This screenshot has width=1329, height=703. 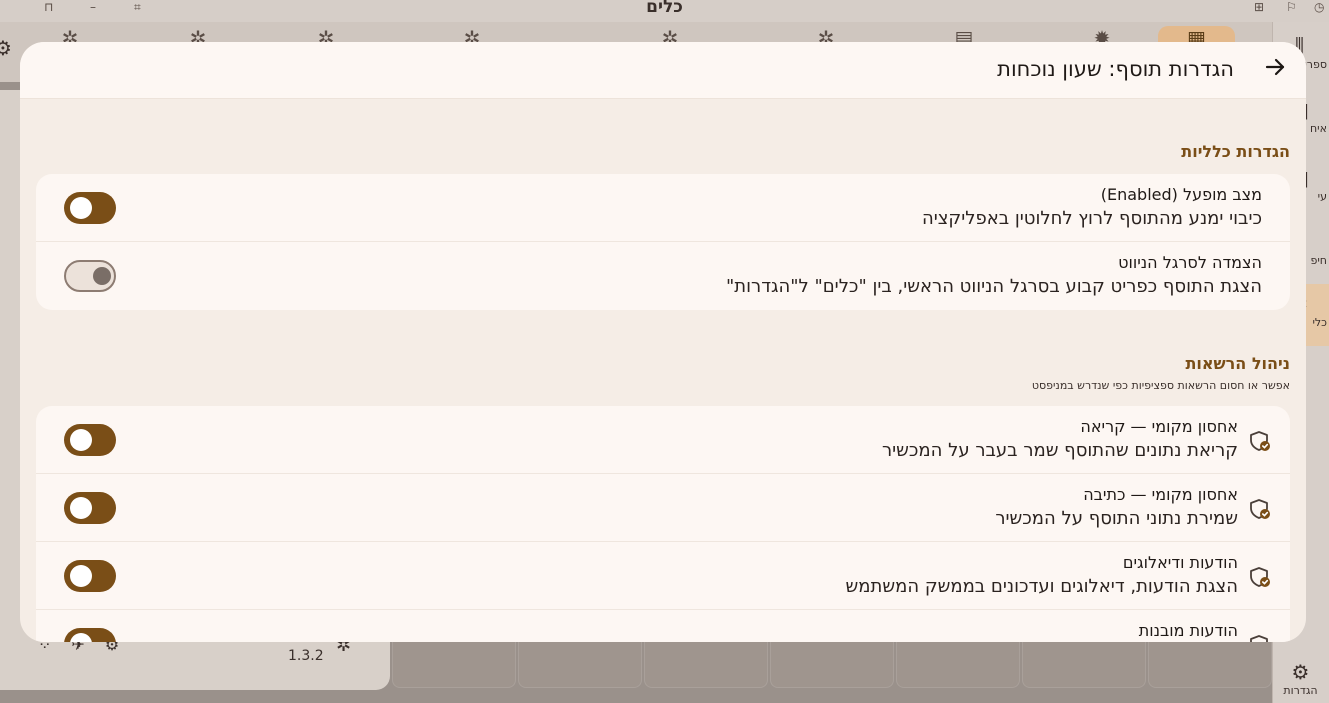 What do you see at coordinates (663, 626) in the screenshot?
I see `permission-row: הודעות מובנות` at bounding box center [663, 626].